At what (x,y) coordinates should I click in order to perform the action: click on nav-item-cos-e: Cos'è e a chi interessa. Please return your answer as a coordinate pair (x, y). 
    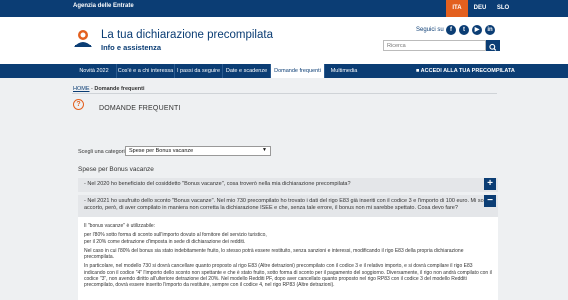
    Looking at the image, I should click on (146, 71).